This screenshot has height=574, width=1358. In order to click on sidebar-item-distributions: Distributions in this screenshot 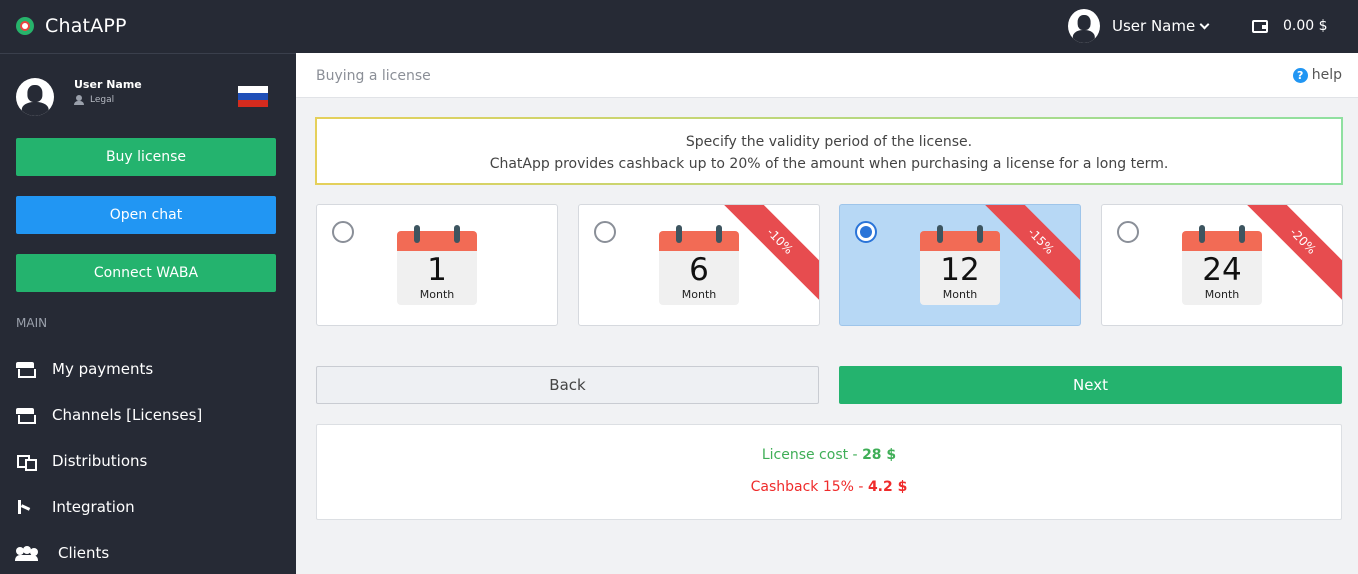, I will do `click(151, 461)`.